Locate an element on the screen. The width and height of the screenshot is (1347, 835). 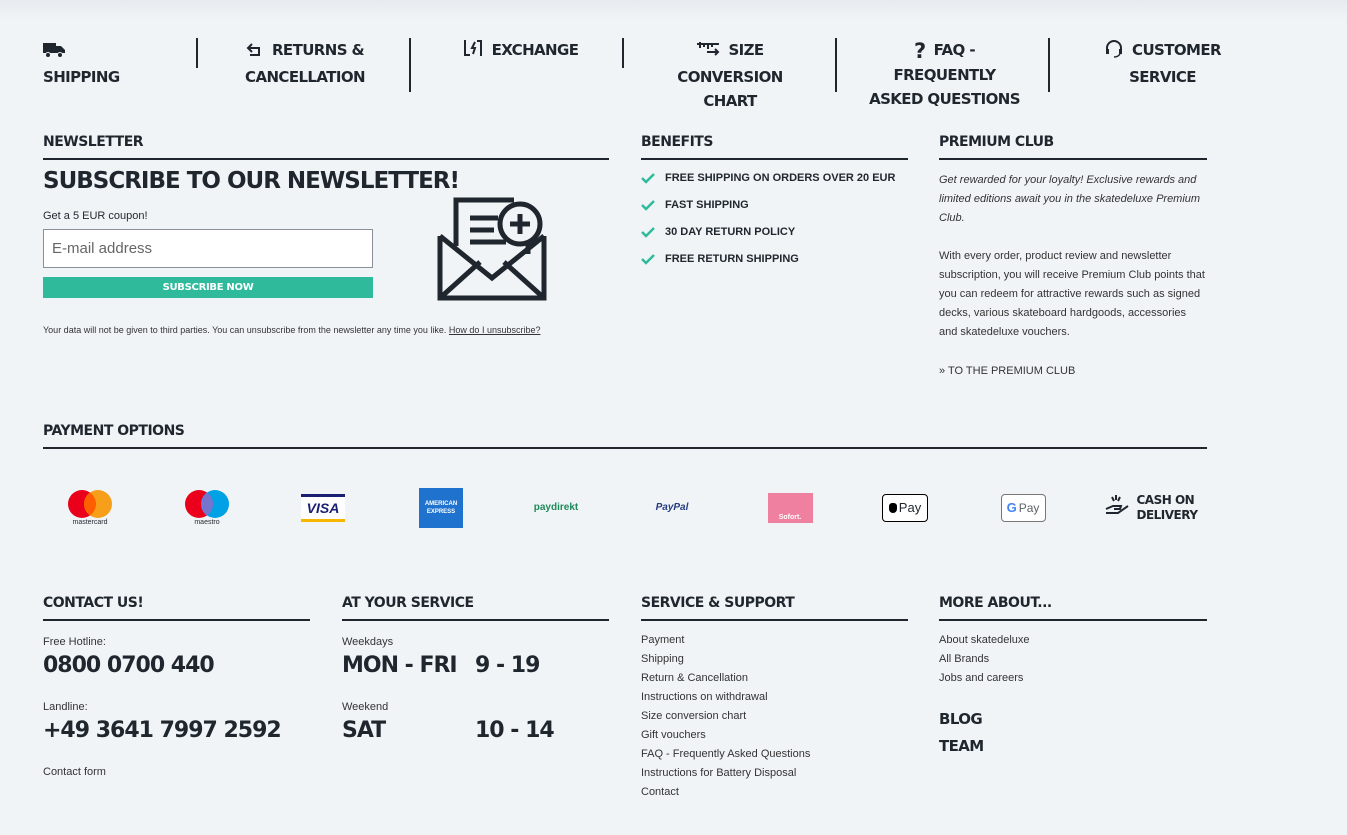
apple-pay-label: Pay is located at coordinates (910, 507).